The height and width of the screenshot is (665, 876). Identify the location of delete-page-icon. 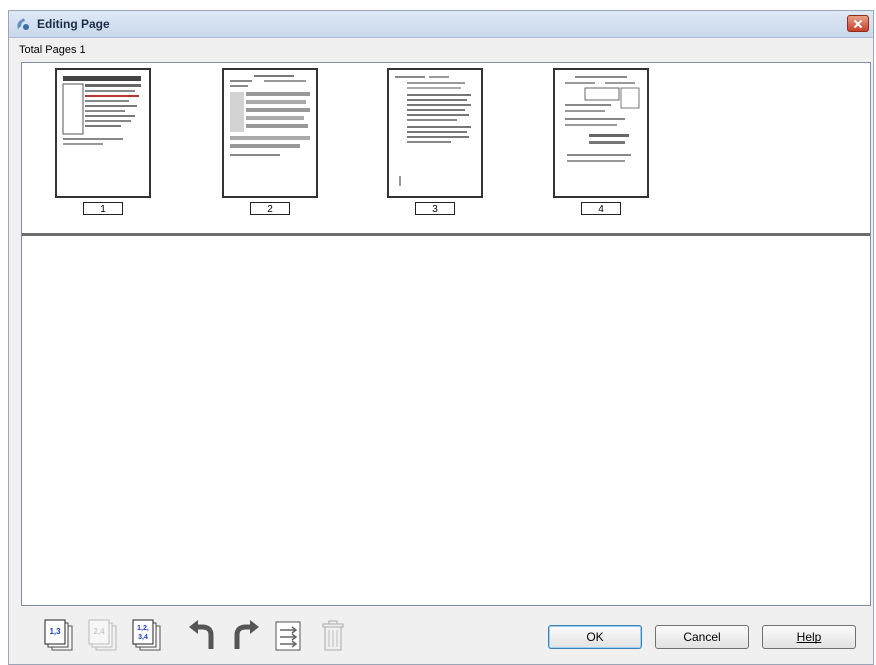
(333, 636).